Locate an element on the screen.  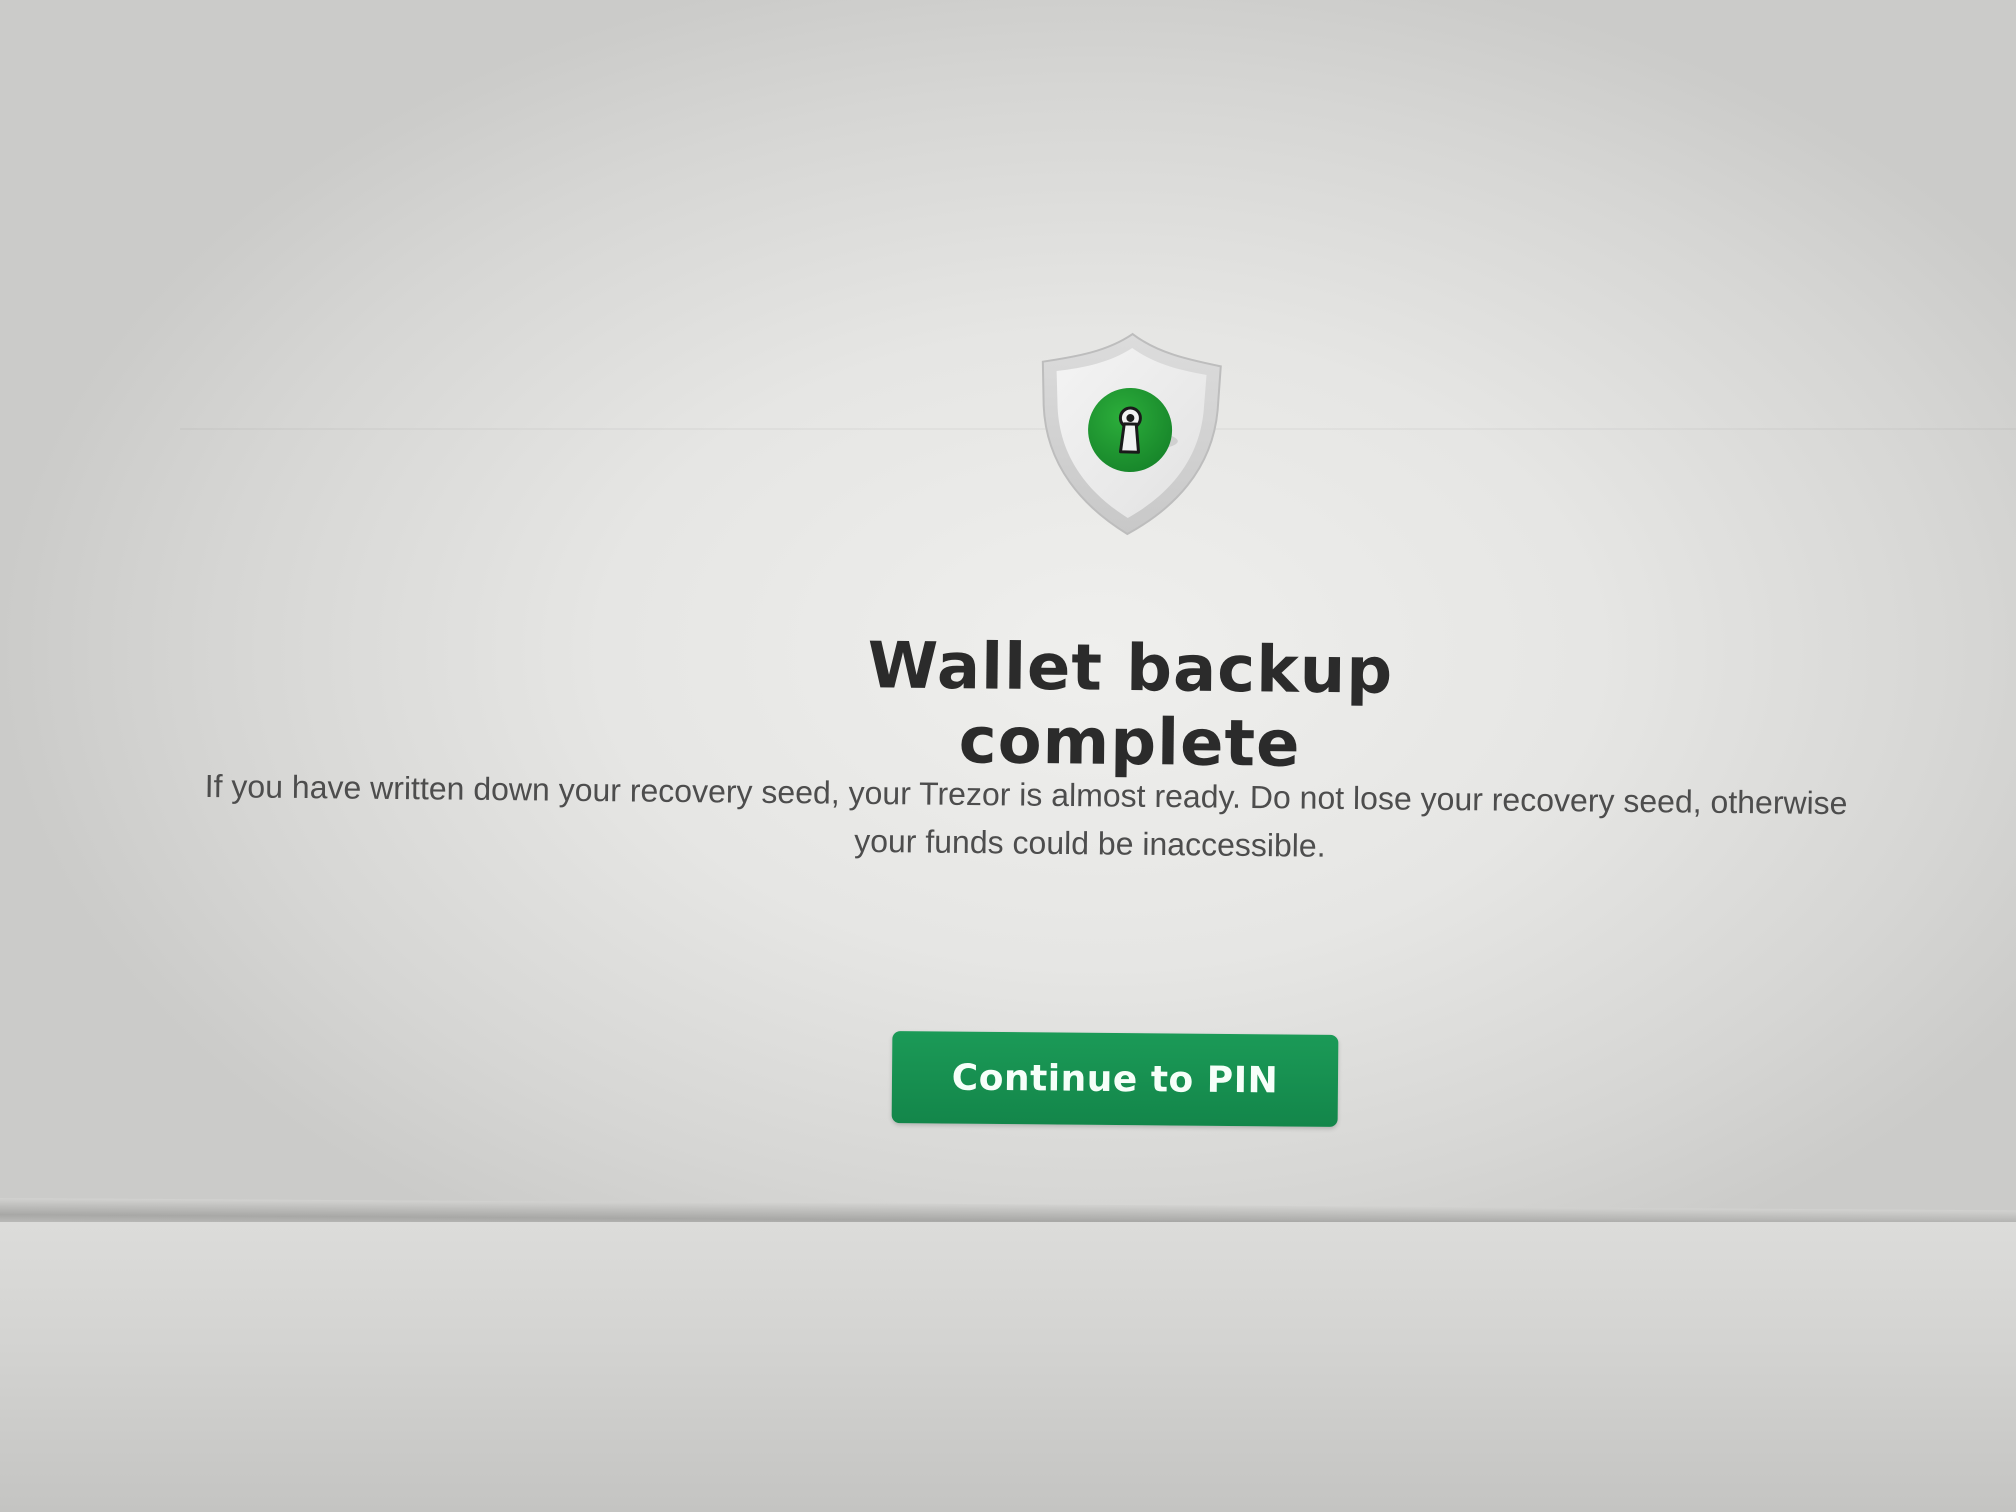
continue-to-pin-button: Continue to PIN is located at coordinates (1115, 1079).